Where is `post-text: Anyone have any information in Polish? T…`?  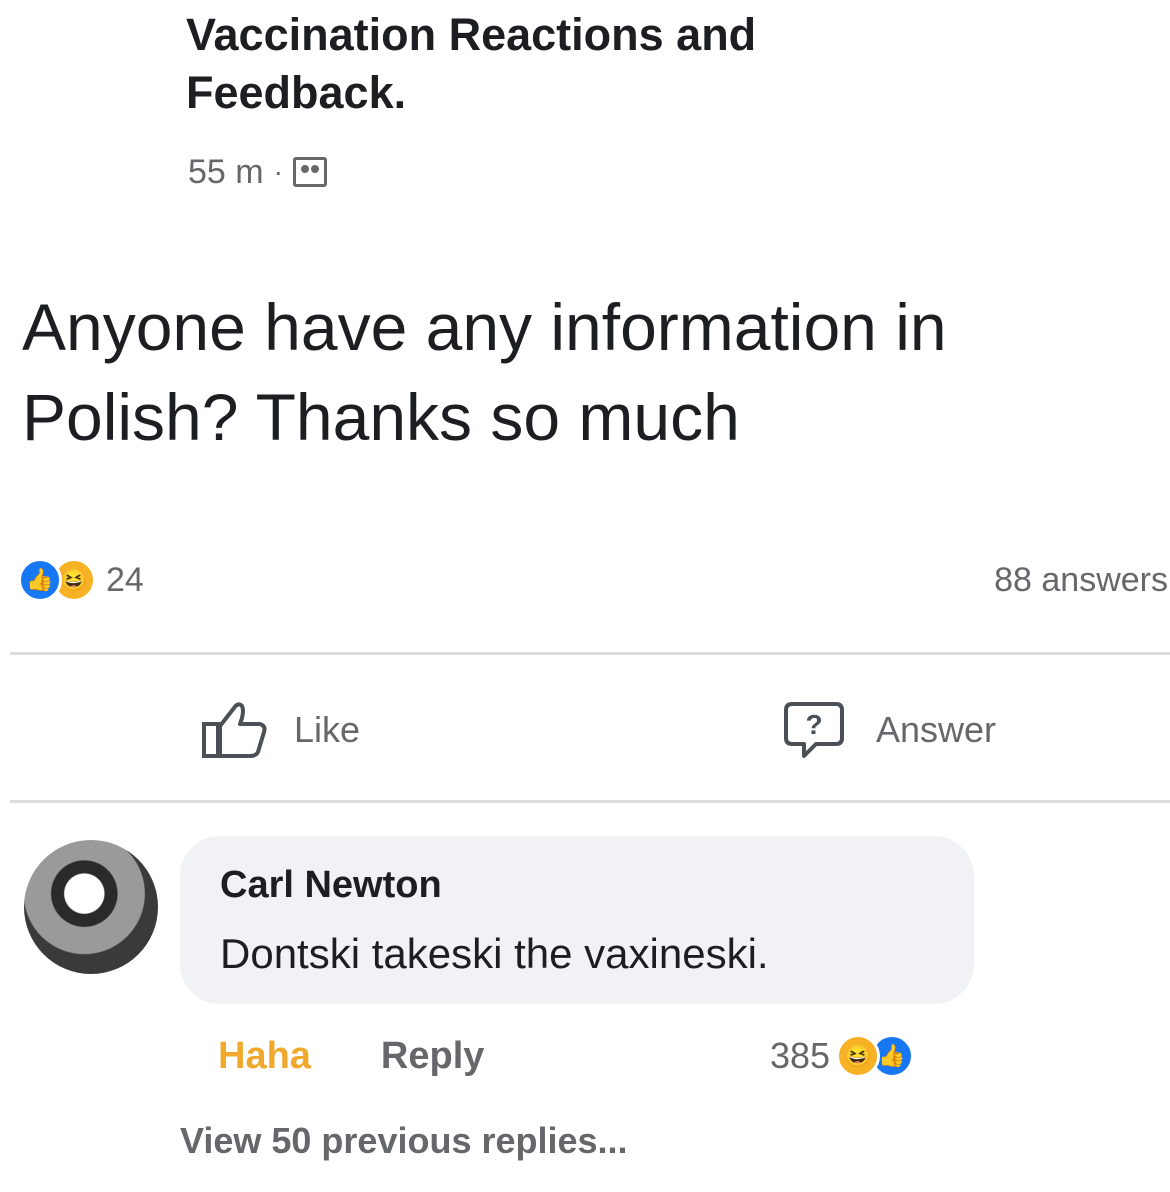
post-text: Anyone have any information in Polish? T… is located at coordinates (484, 372).